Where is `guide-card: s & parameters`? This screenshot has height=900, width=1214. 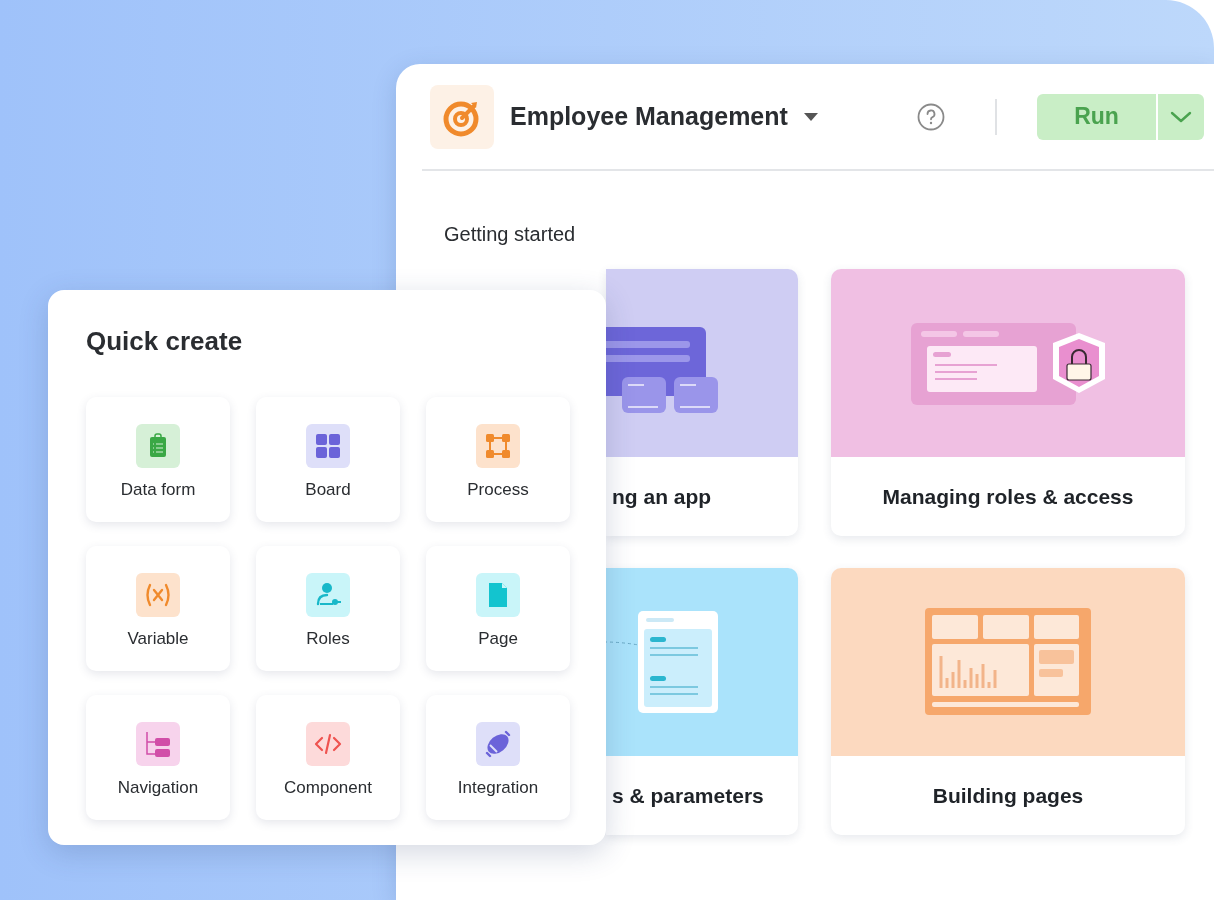
guide-card: s & parameters is located at coordinates (702, 701).